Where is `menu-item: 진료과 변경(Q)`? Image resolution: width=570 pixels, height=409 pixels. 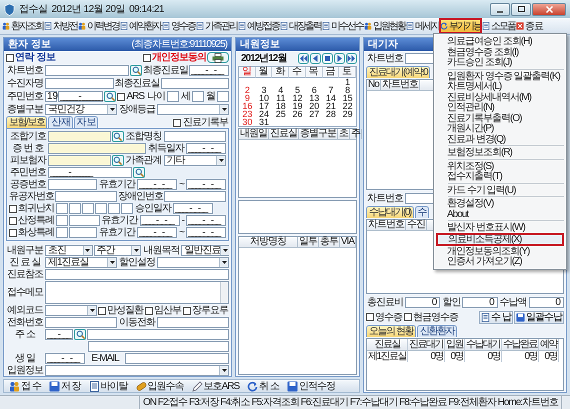 menu-item: 진료과 변경(Q) is located at coordinates (500, 139).